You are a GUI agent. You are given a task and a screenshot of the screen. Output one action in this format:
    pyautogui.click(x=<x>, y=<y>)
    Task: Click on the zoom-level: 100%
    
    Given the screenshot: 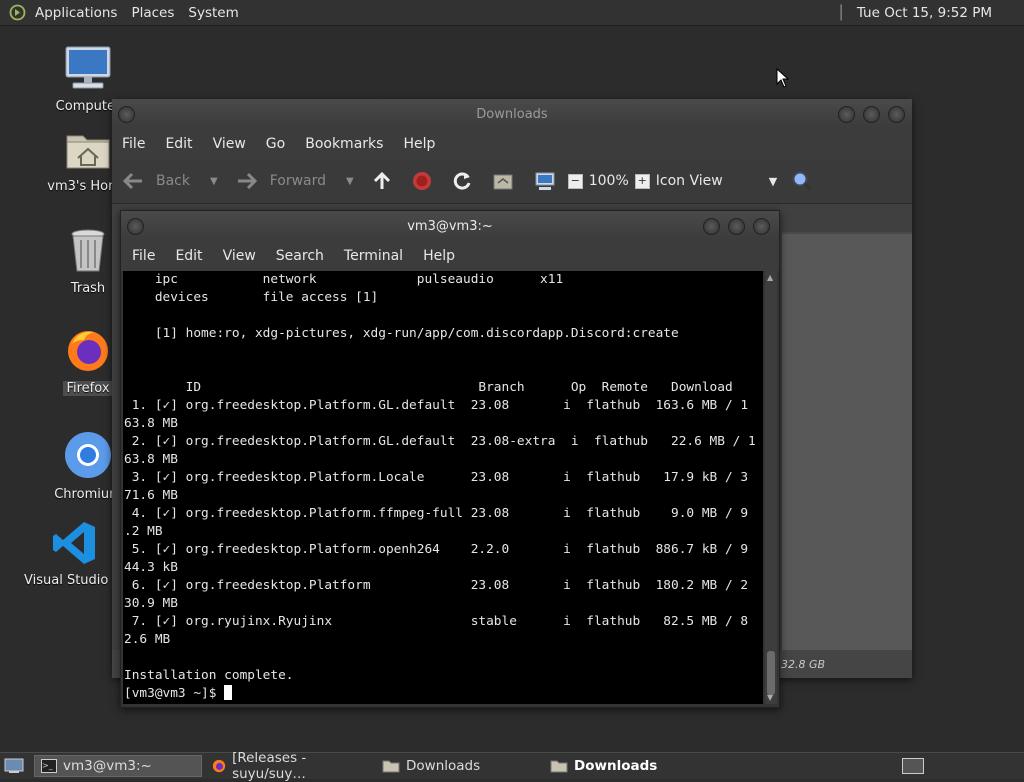 What is the action you would take?
    pyautogui.click(x=608, y=181)
    